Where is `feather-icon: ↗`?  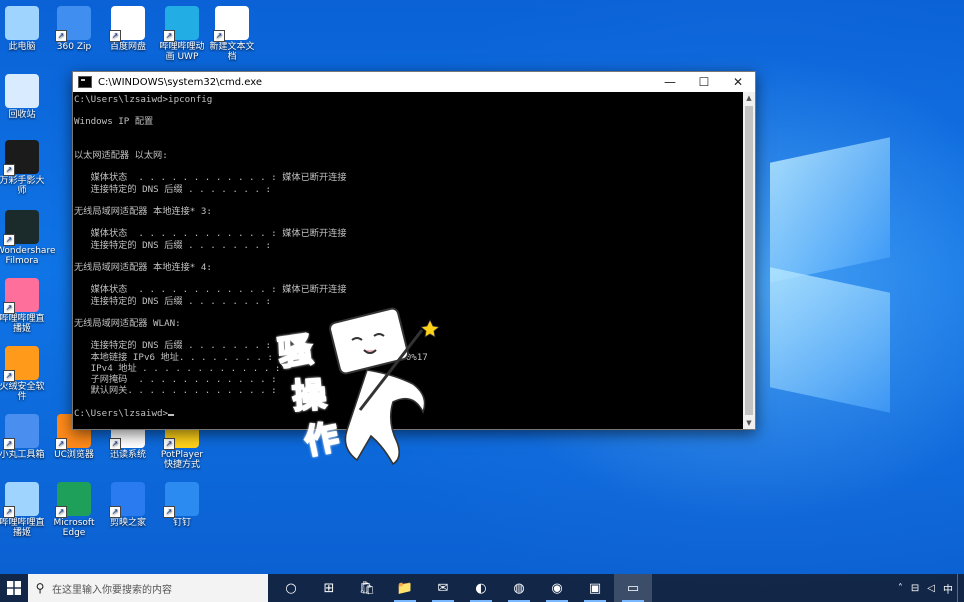
feather-icon: ↗ is located at coordinates (127, 500).